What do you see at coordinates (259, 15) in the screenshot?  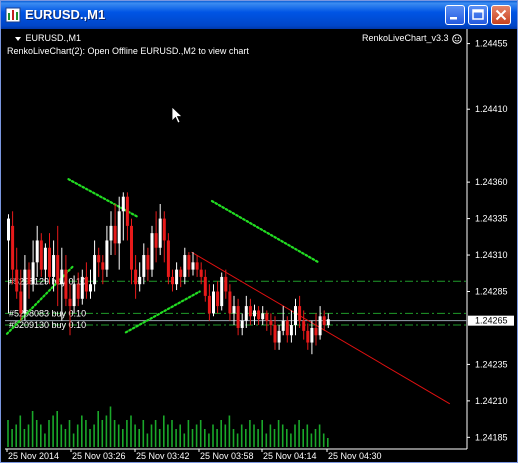 I see `title-bar: EURUSD.,M1` at bounding box center [259, 15].